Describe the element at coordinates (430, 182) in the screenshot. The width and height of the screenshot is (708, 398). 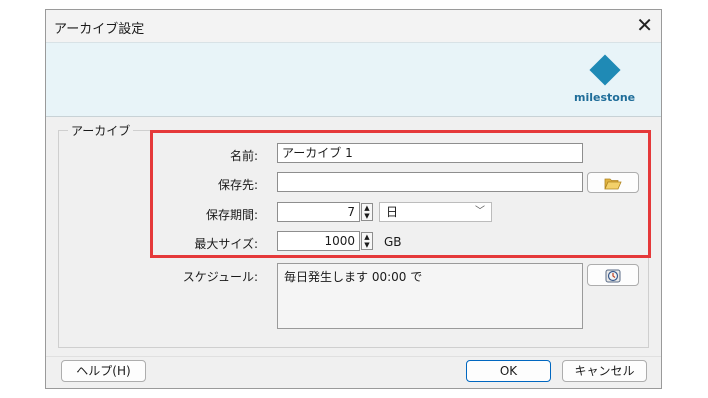
I see `save-to-input` at that location.